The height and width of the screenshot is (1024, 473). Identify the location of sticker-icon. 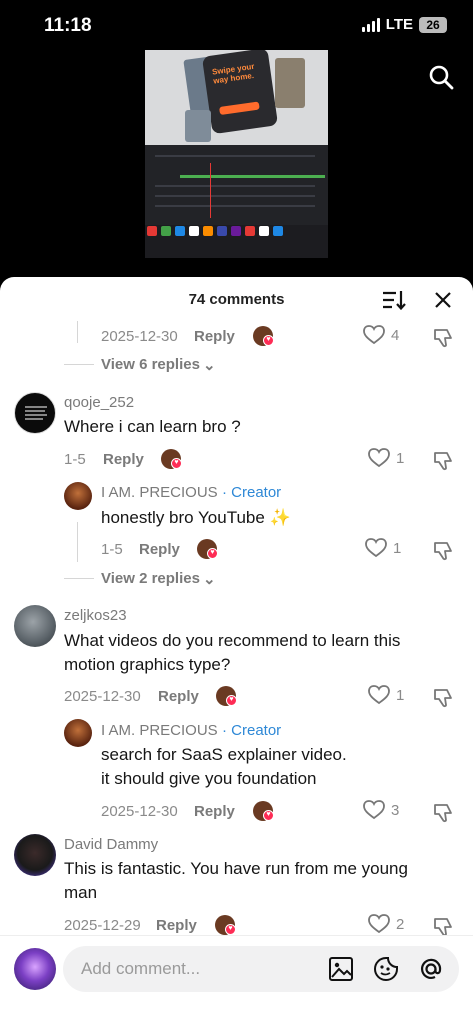
(386, 969).